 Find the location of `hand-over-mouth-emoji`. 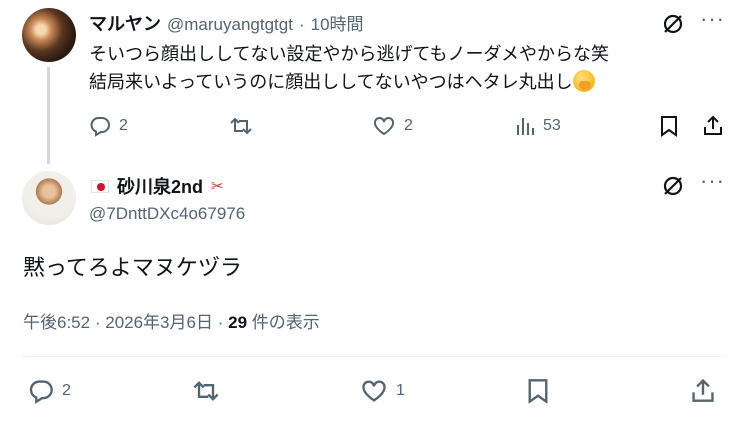

hand-over-mouth-emoji is located at coordinates (583, 81).